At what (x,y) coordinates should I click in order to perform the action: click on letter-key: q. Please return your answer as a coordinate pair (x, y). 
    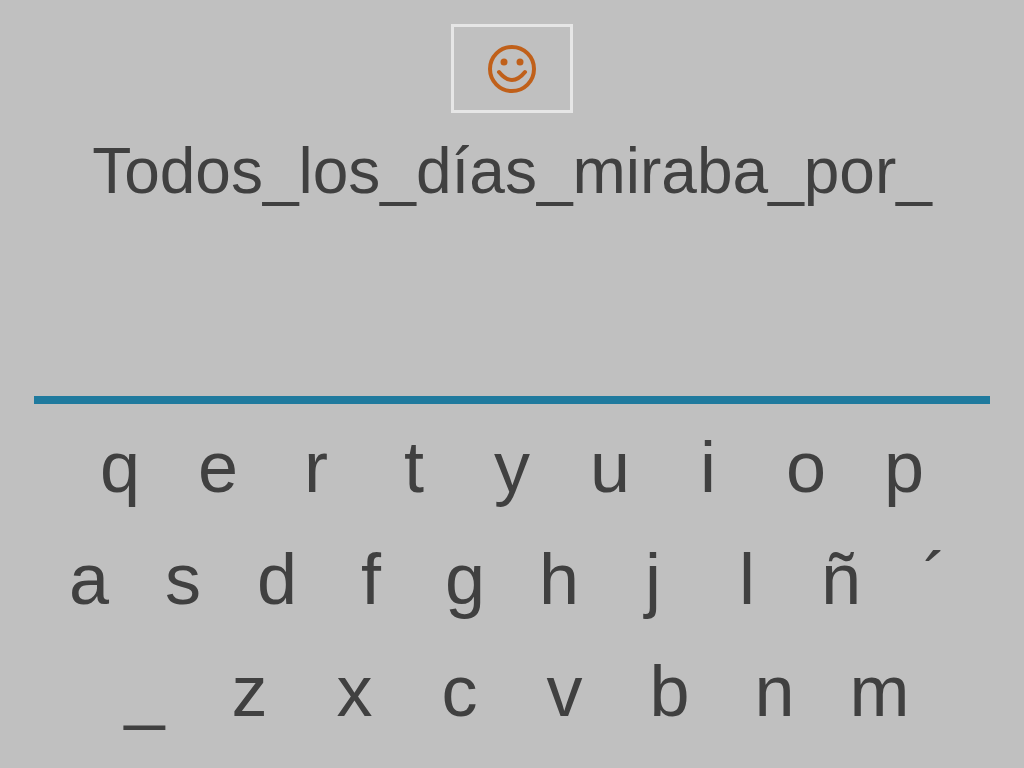
    Looking at the image, I should click on (120, 467).